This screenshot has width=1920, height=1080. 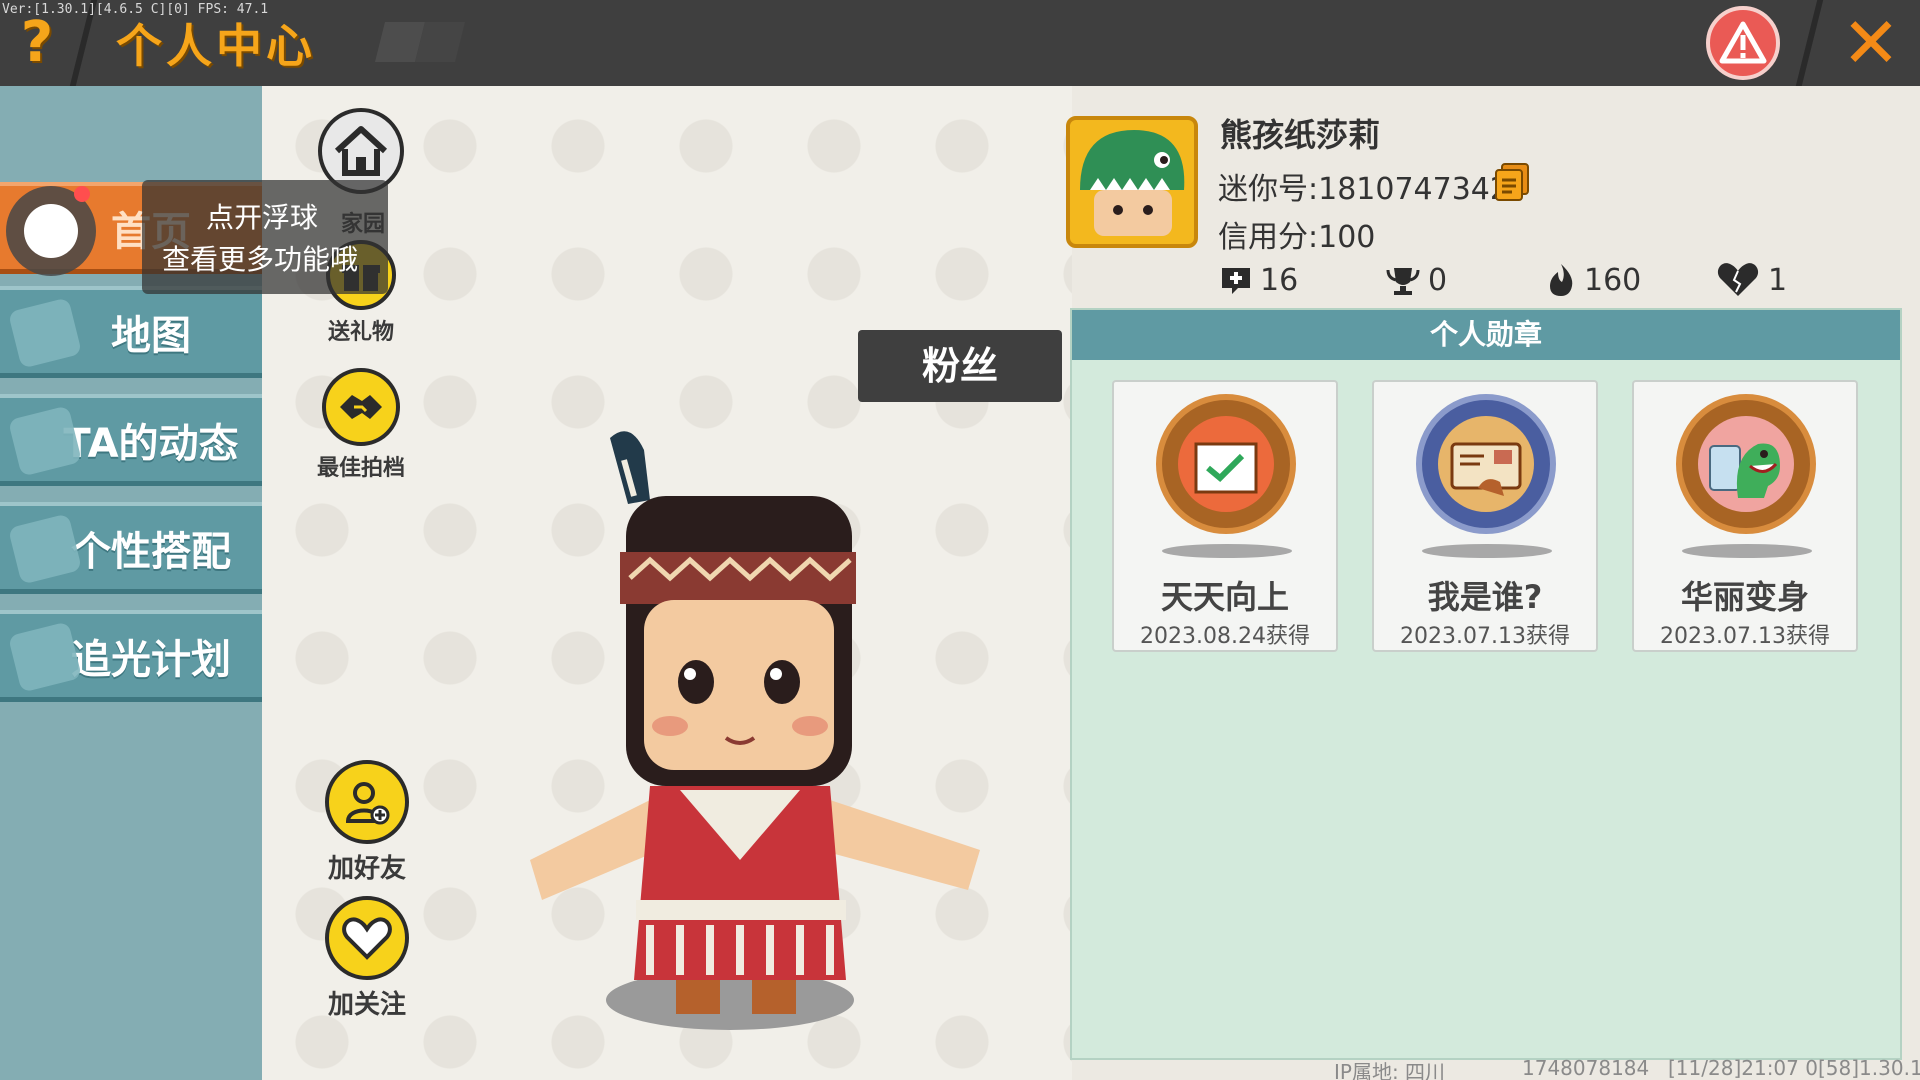 I want to click on warning-icon, so click(x=1743, y=42).